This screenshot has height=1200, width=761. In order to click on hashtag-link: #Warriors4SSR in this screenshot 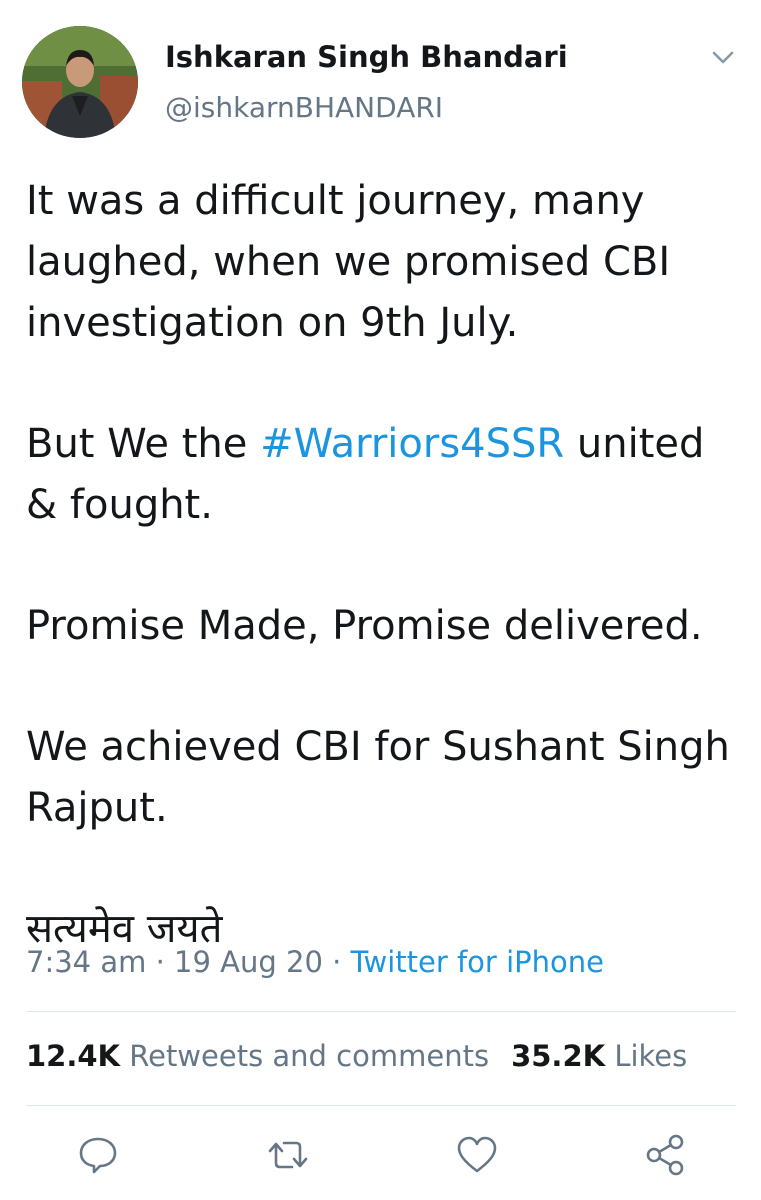, I will do `click(412, 444)`.